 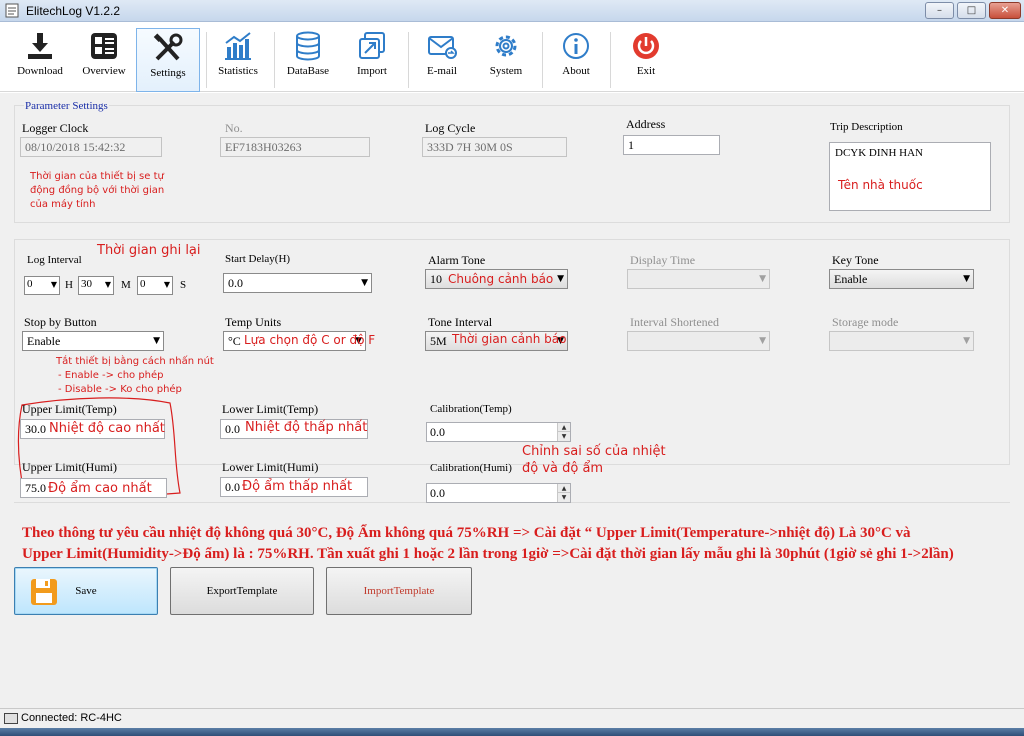 What do you see at coordinates (30, 284) in the screenshot?
I see `log-interval-hours-value: 0` at bounding box center [30, 284].